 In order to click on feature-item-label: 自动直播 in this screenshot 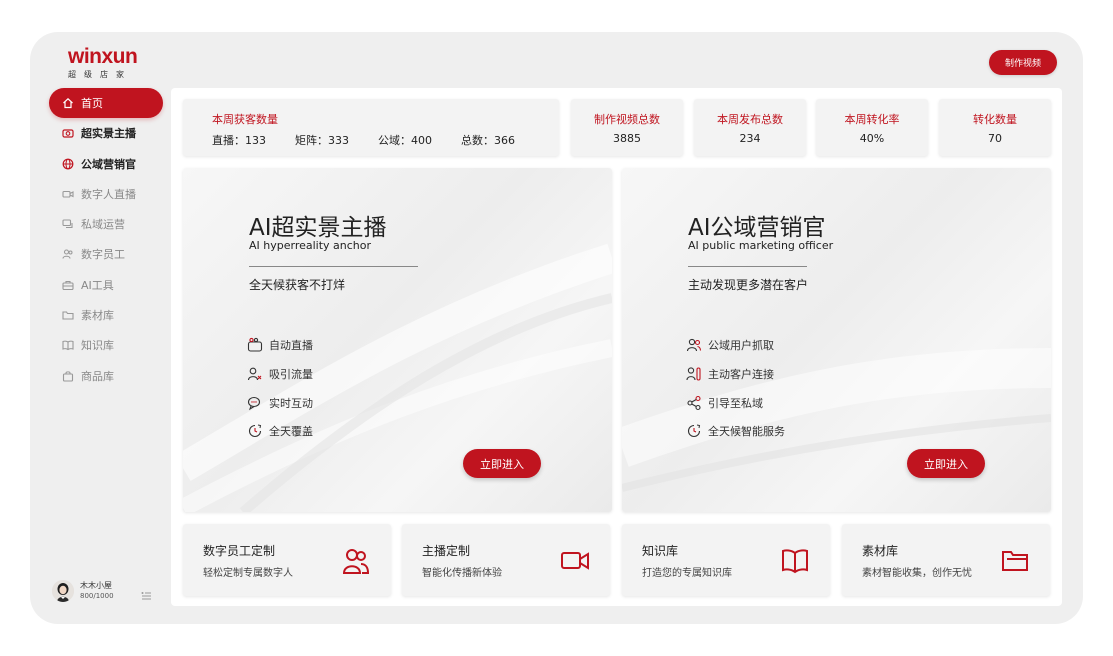, I will do `click(291, 345)`.